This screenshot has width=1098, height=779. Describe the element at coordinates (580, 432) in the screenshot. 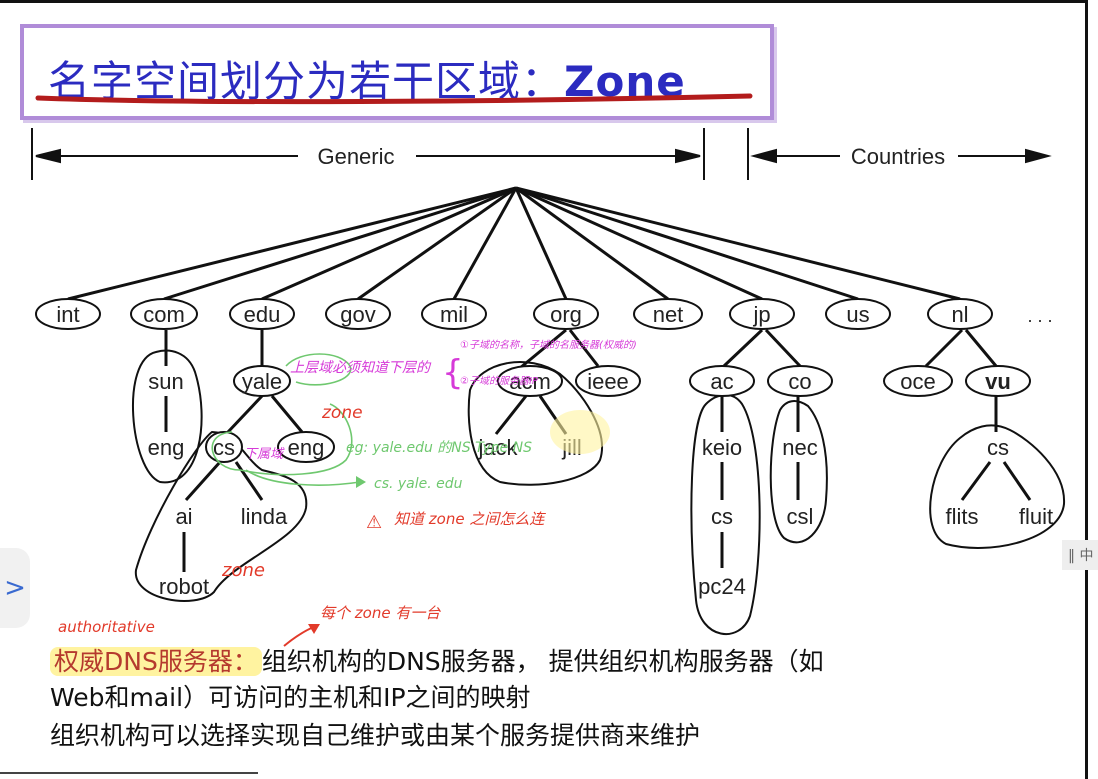

I see `jill-highlight` at that location.